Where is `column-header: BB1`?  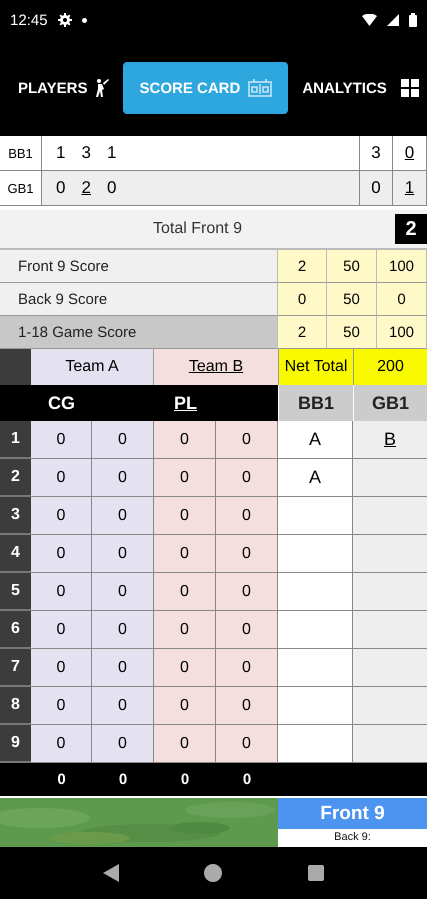 column-header: BB1 is located at coordinates (315, 403).